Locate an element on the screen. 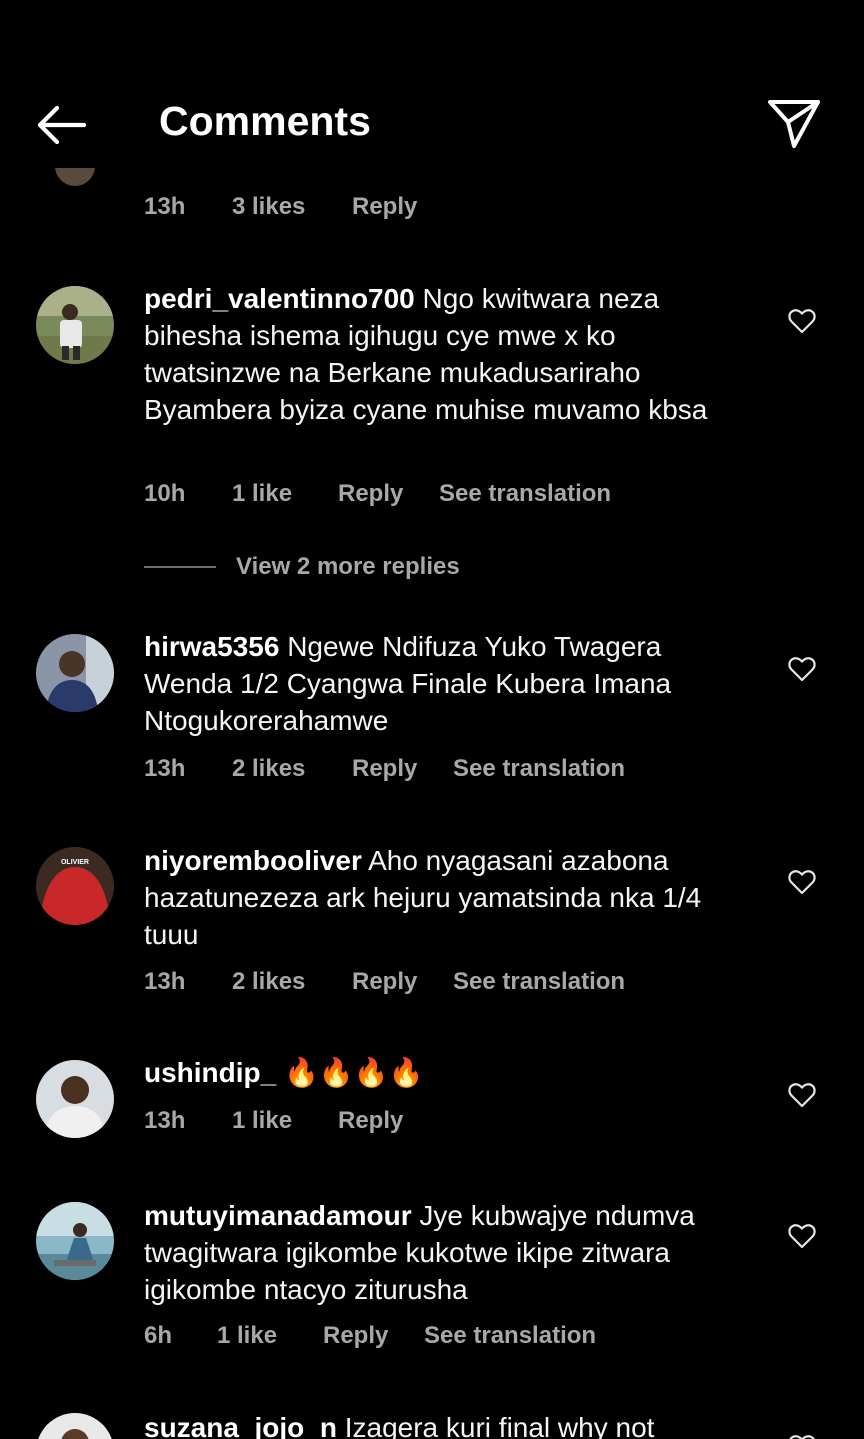 The image size is (864, 1439). divider-line is located at coordinates (180, 567).